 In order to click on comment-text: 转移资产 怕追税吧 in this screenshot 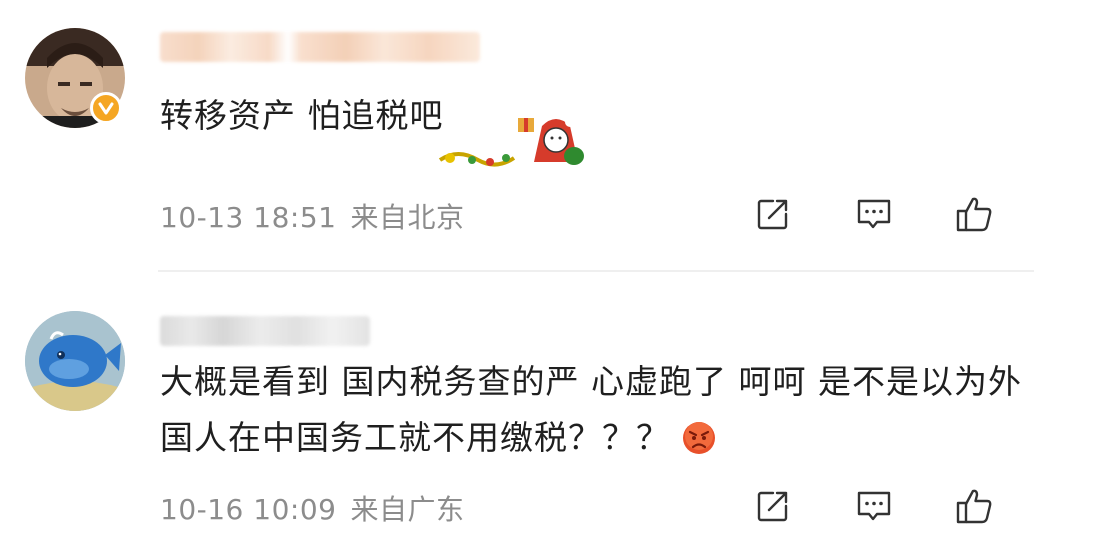, I will do `click(302, 115)`.